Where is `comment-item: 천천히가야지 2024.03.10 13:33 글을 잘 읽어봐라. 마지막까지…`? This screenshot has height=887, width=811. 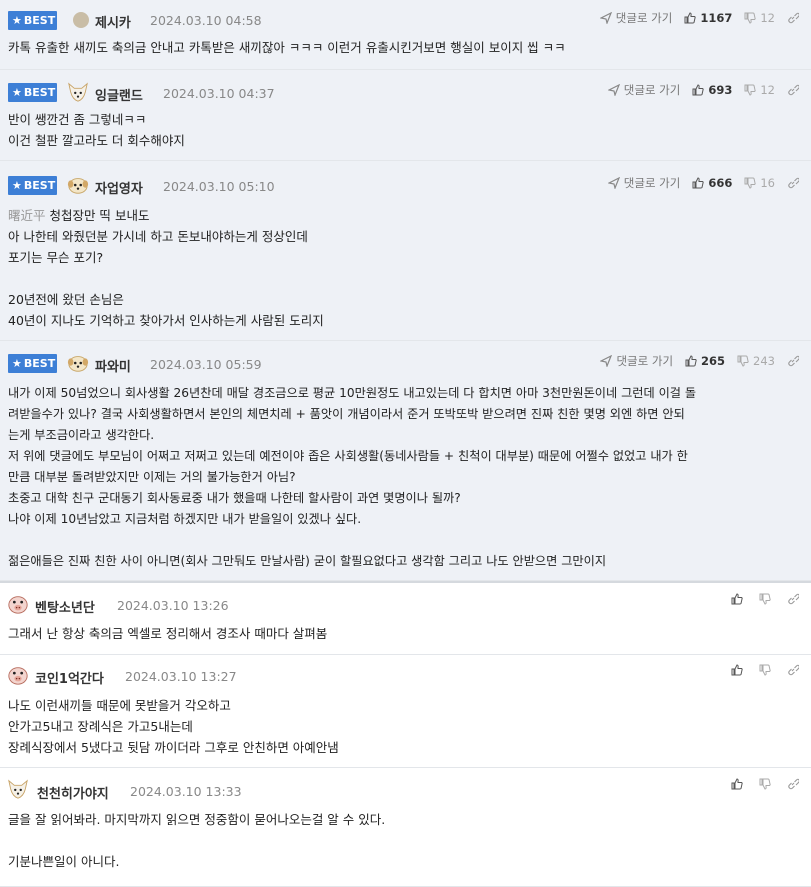 comment-item: 천천히가야지 2024.03.10 13:33 글을 잘 읽어봐라. 마지막까지… is located at coordinates (405, 827).